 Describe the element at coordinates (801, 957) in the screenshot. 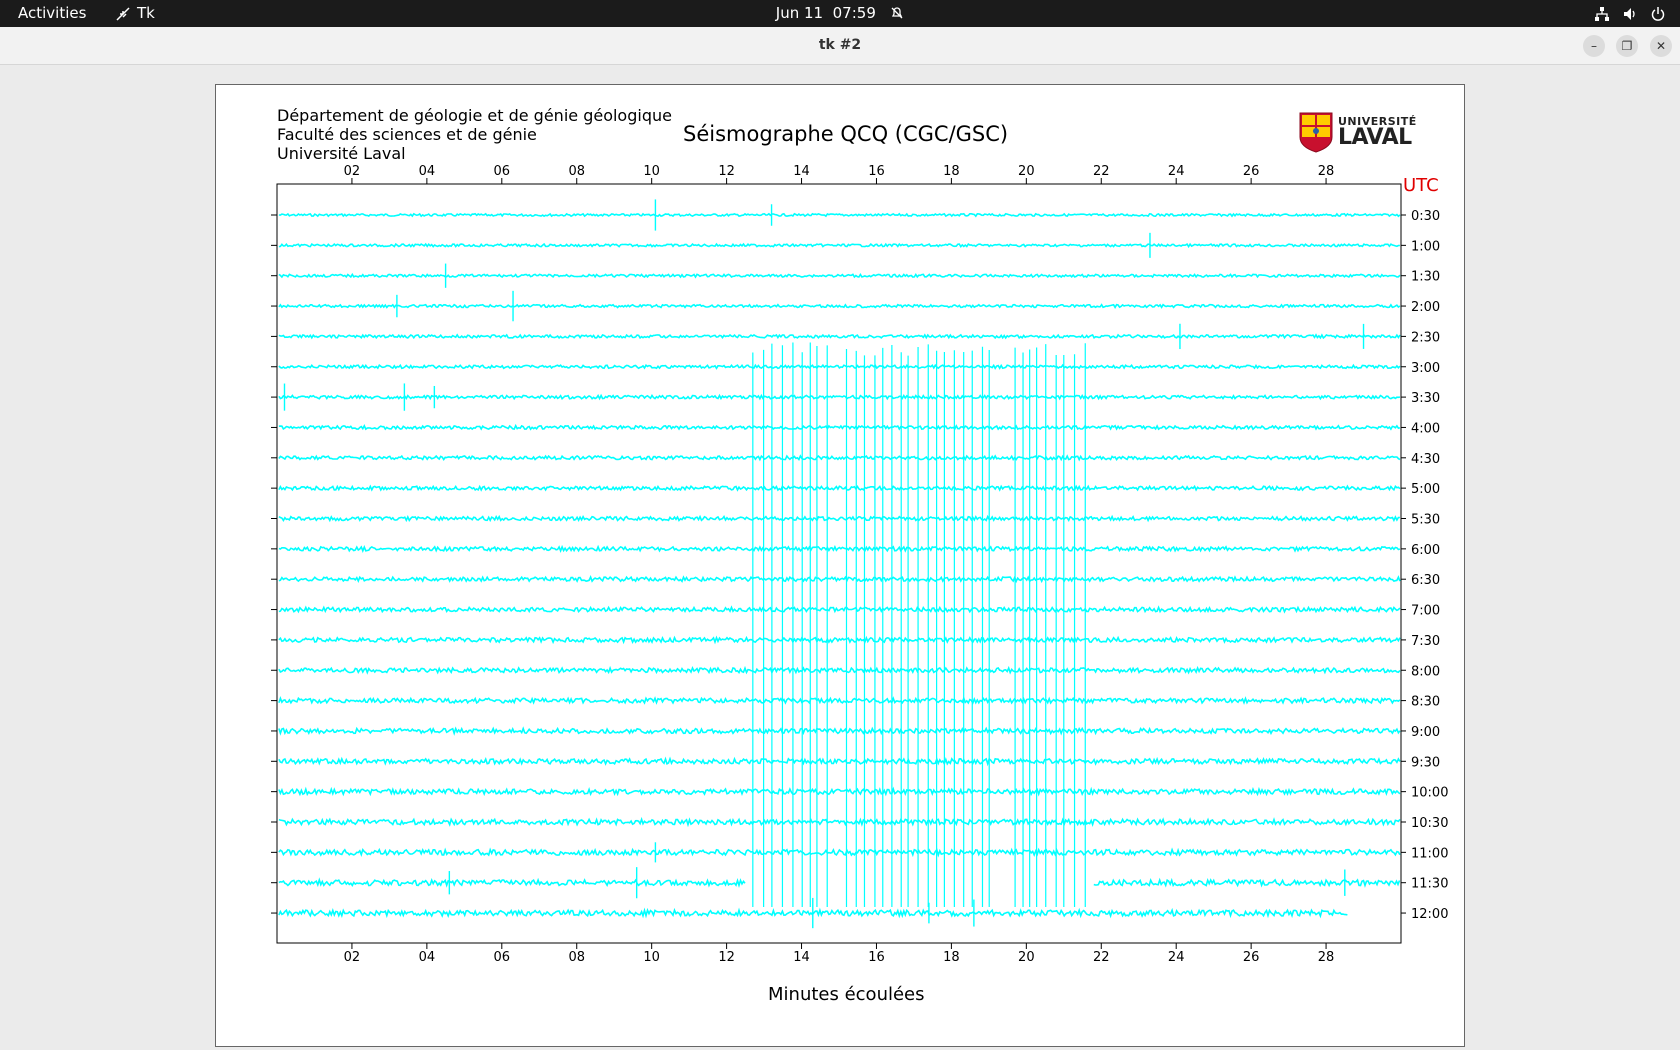

I see `x-tick-label-bottom: 14` at that location.